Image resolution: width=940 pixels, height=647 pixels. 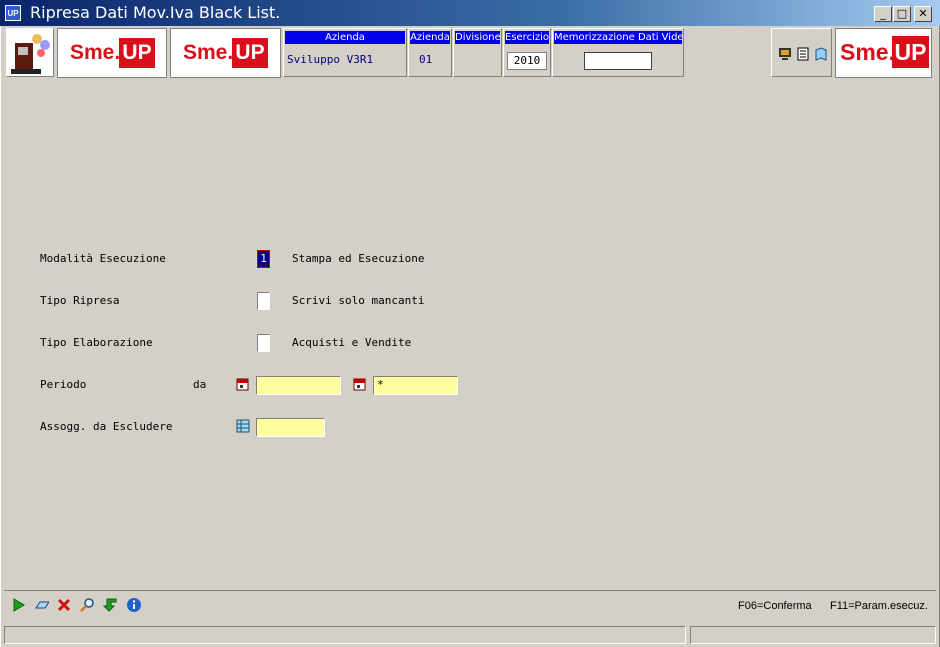 What do you see at coordinates (155, 12) in the screenshot?
I see `window-title: Ripresa Dati Mov.Iva Black List.` at bounding box center [155, 12].